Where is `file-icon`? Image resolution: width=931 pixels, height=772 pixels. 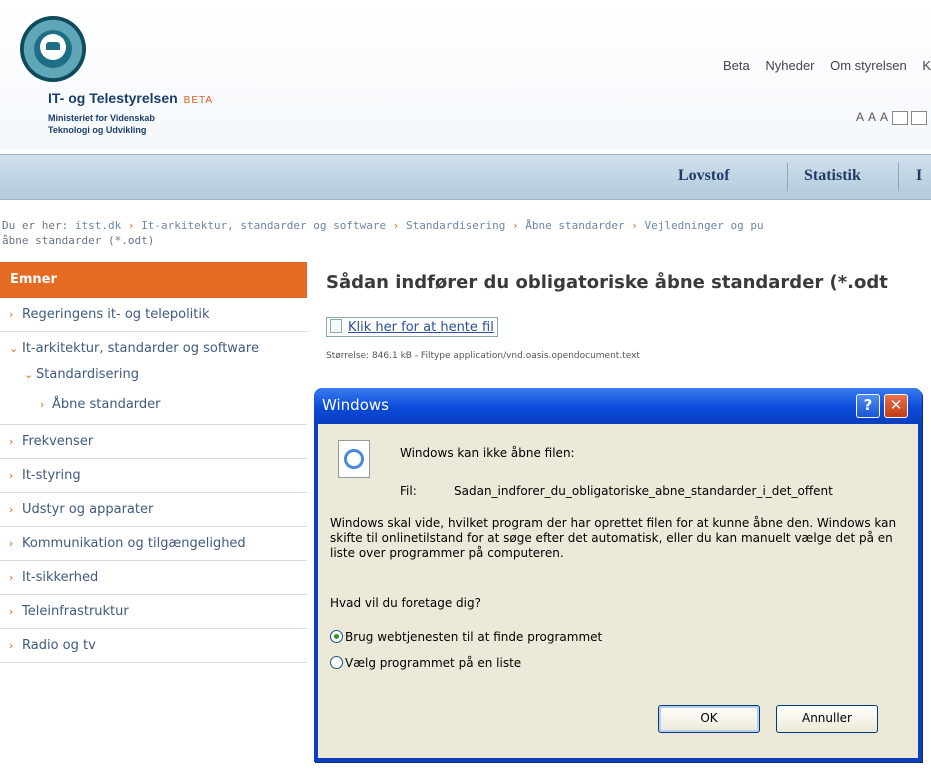 file-icon is located at coordinates (336, 326).